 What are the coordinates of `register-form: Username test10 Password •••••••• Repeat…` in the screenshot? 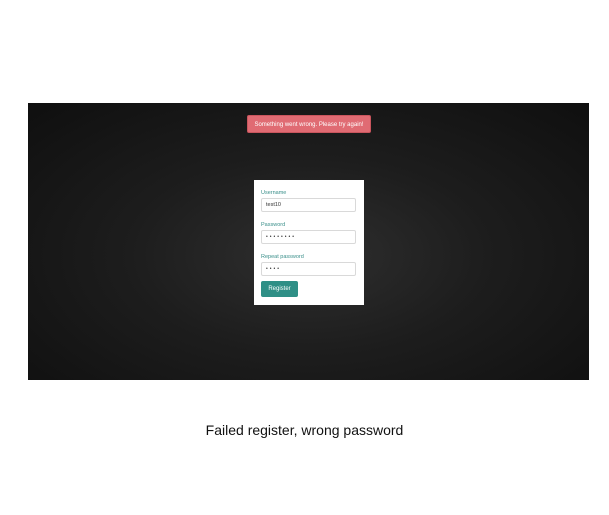 It's located at (309, 242).